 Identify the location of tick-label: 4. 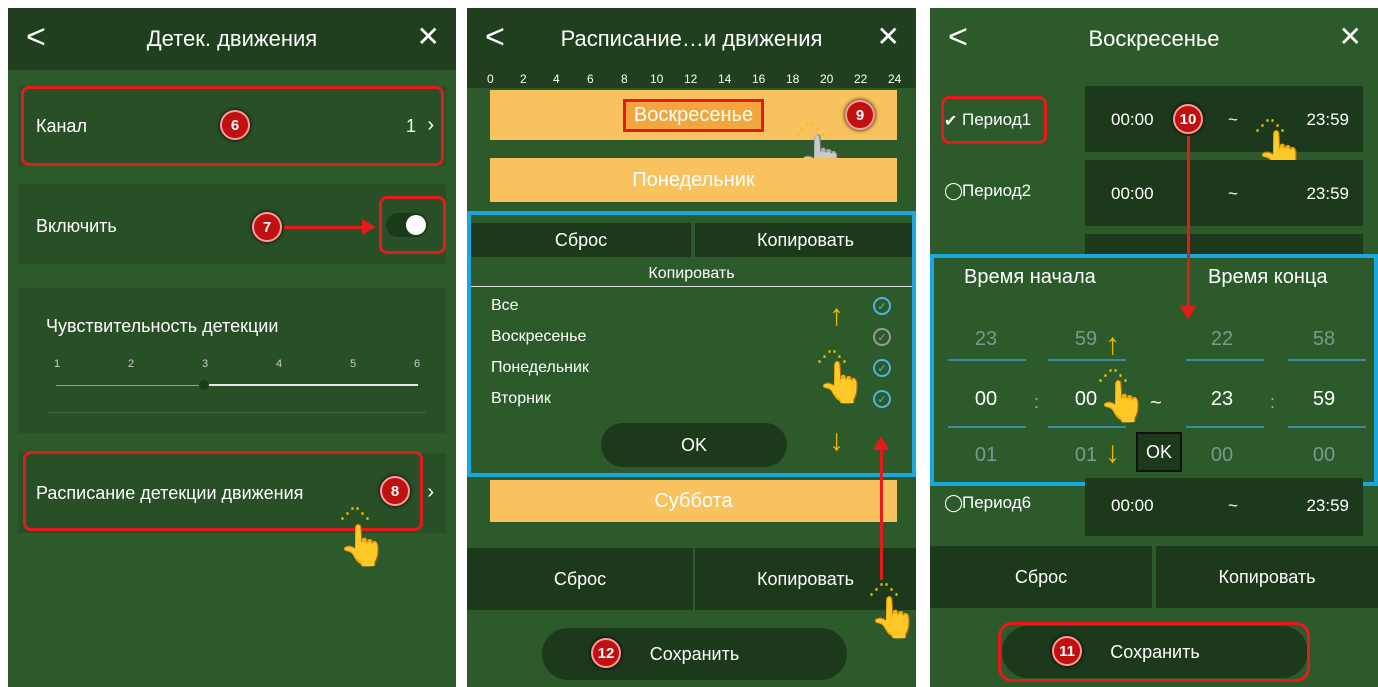
(279, 364).